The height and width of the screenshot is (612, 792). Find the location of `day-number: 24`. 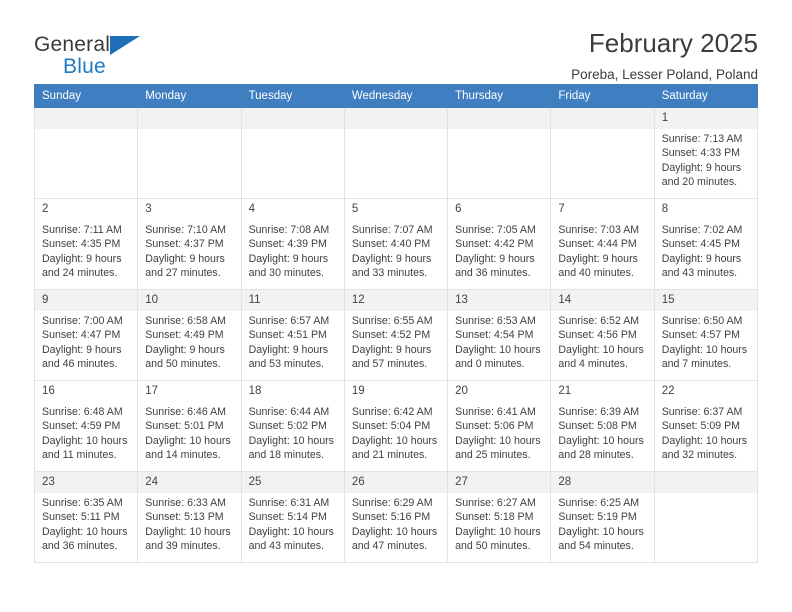

day-number: 24 is located at coordinates (189, 482).